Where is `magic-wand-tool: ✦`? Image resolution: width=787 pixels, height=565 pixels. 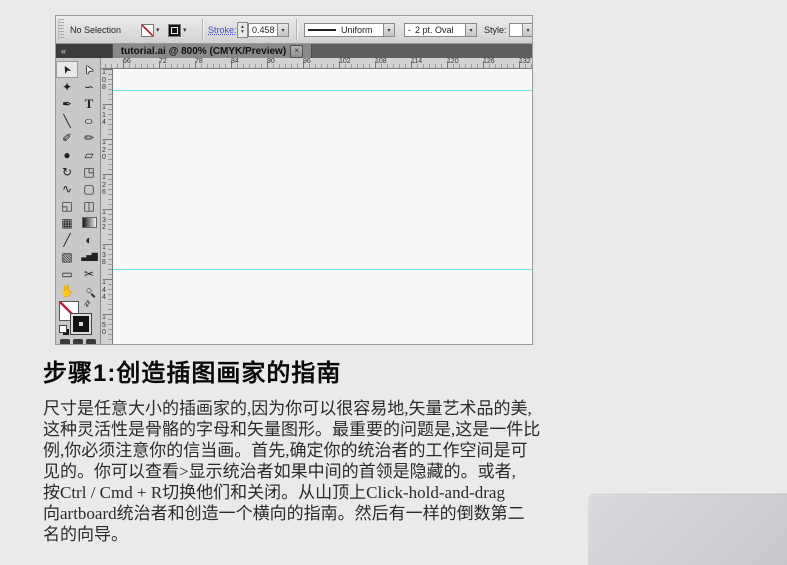 magic-wand-tool: ✦ is located at coordinates (67, 86).